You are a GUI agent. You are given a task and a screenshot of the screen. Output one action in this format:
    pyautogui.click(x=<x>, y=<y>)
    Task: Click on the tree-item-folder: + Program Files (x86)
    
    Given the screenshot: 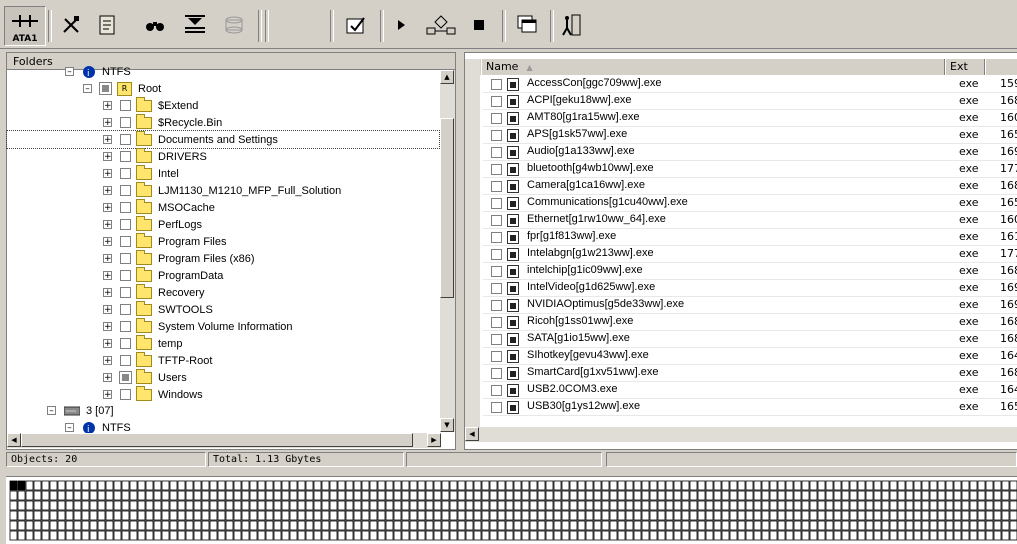 What is the action you would take?
    pyautogui.click(x=179, y=258)
    